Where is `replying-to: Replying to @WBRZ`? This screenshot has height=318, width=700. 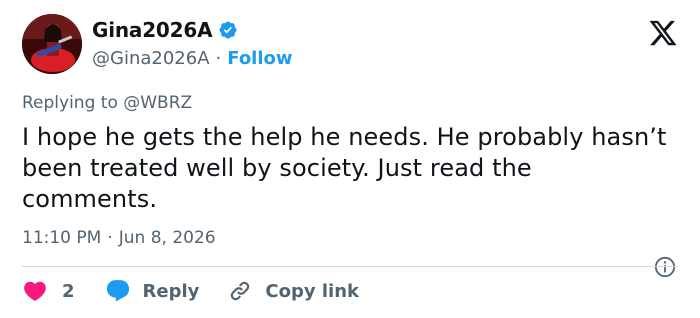 replying-to: Replying to @WBRZ is located at coordinates (107, 103).